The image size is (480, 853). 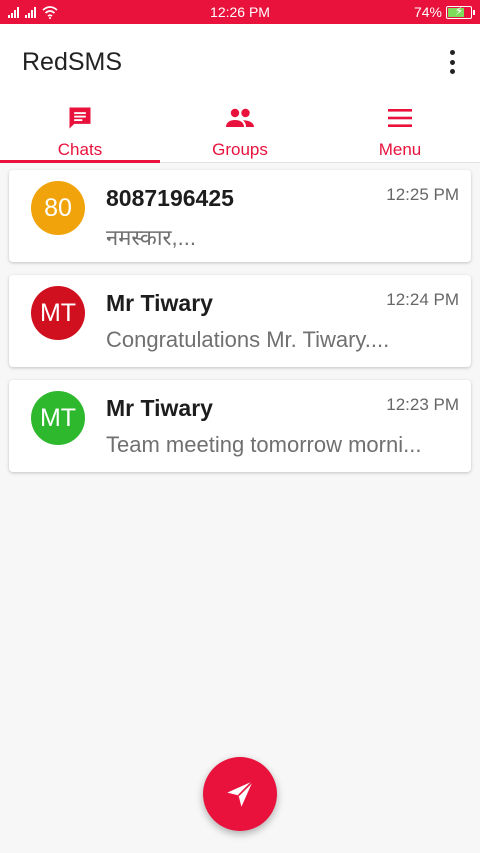 What do you see at coordinates (400, 118) in the screenshot?
I see `menu-icon` at bounding box center [400, 118].